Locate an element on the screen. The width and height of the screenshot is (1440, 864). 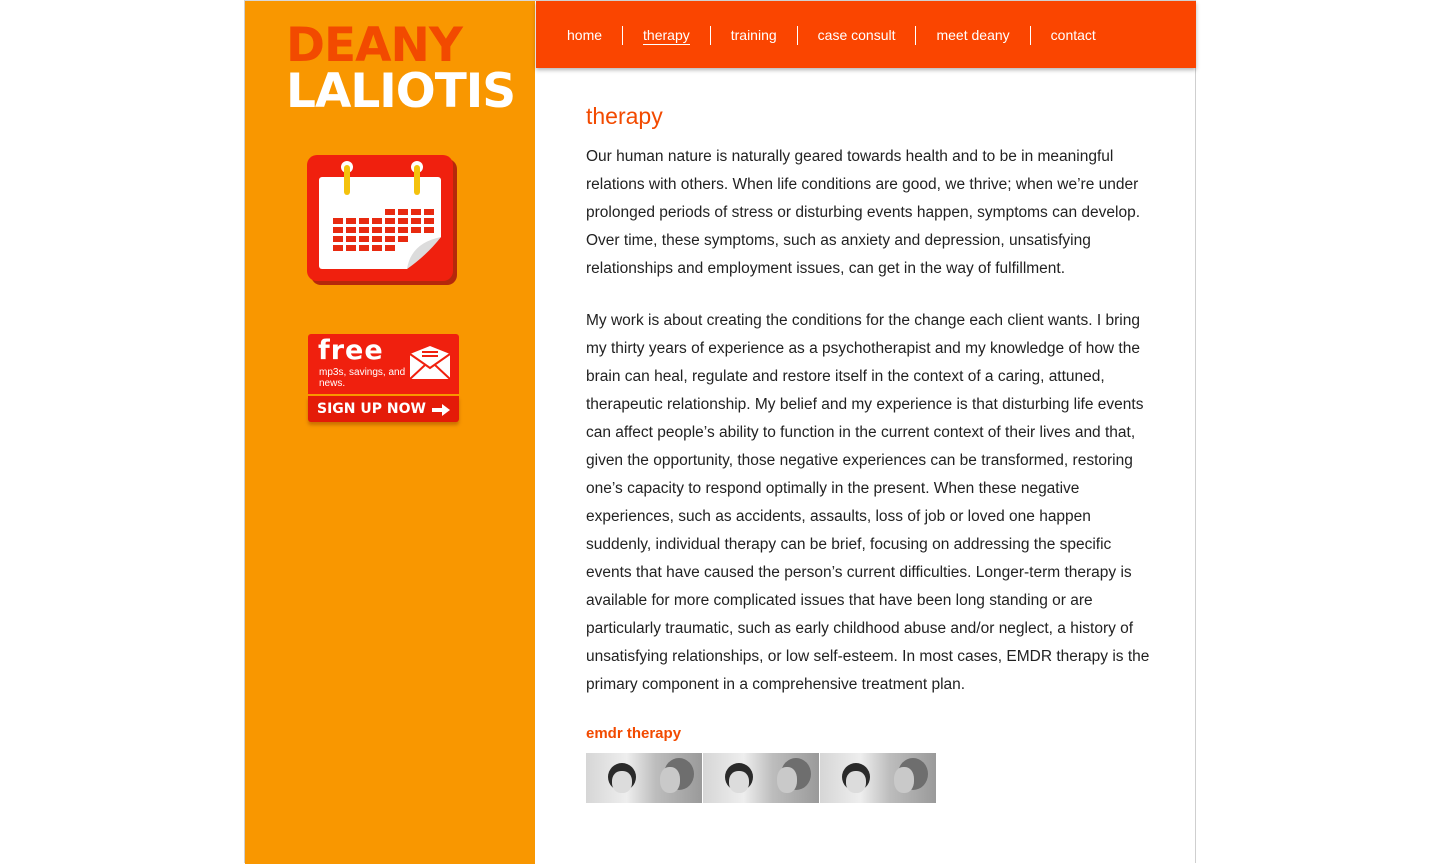
envelope-icon is located at coordinates (430, 365).